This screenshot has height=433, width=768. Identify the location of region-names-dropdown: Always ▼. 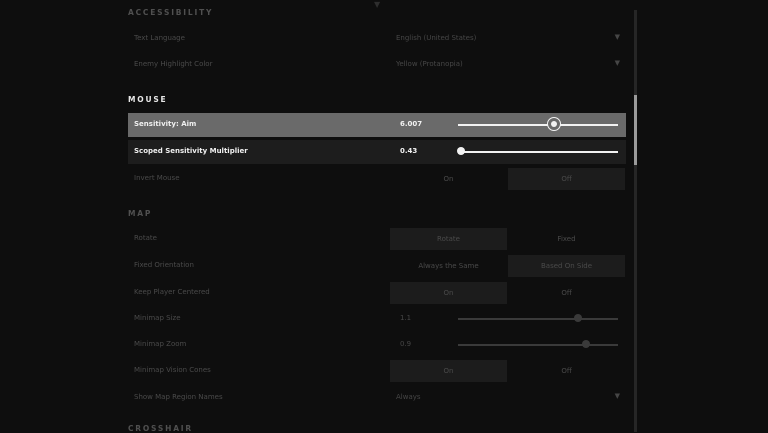
(508, 398).